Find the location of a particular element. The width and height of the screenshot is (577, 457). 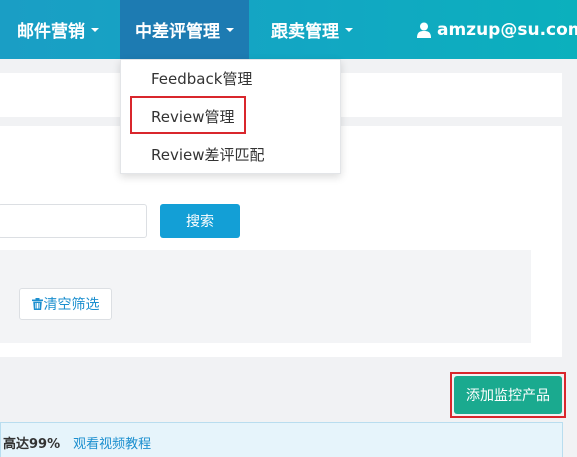

search-input is located at coordinates (73, 221).